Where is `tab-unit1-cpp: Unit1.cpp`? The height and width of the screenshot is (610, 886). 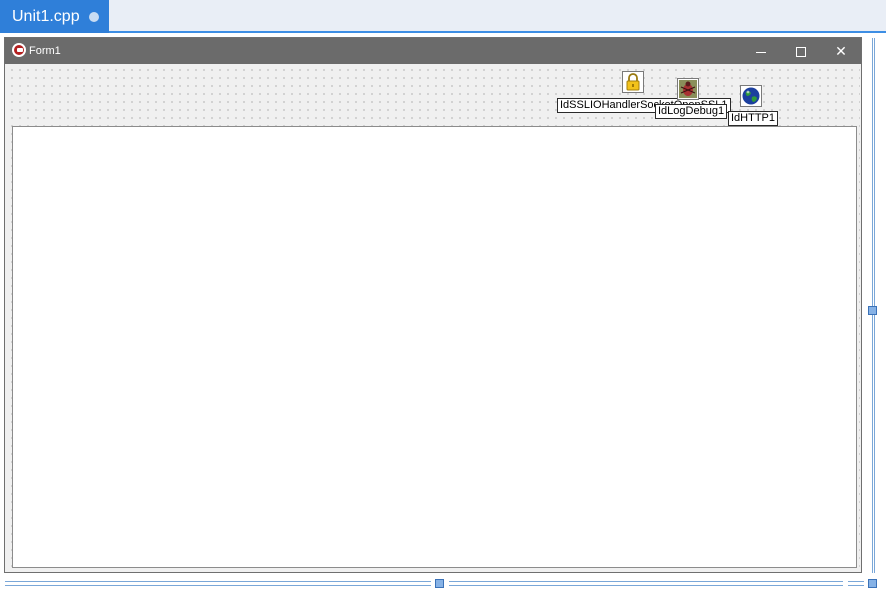 tab-unit1-cpp: Unit1.cpp is located at coordinates (54, 16).